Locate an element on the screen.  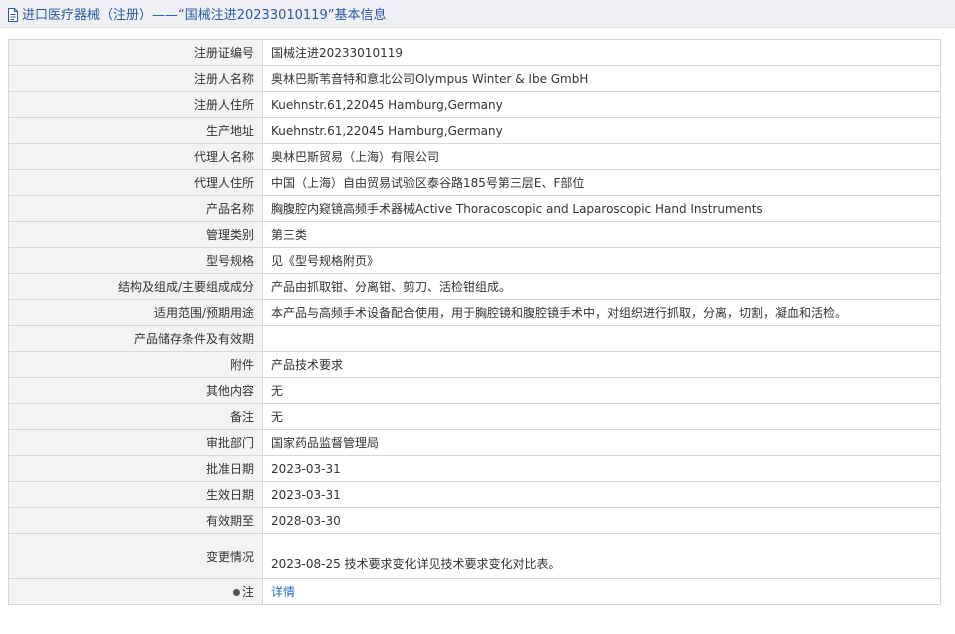
table-row: 生产地址 Kuehnstr.61,22045 Hamburg,Germany is located at coordinates (474, 130).